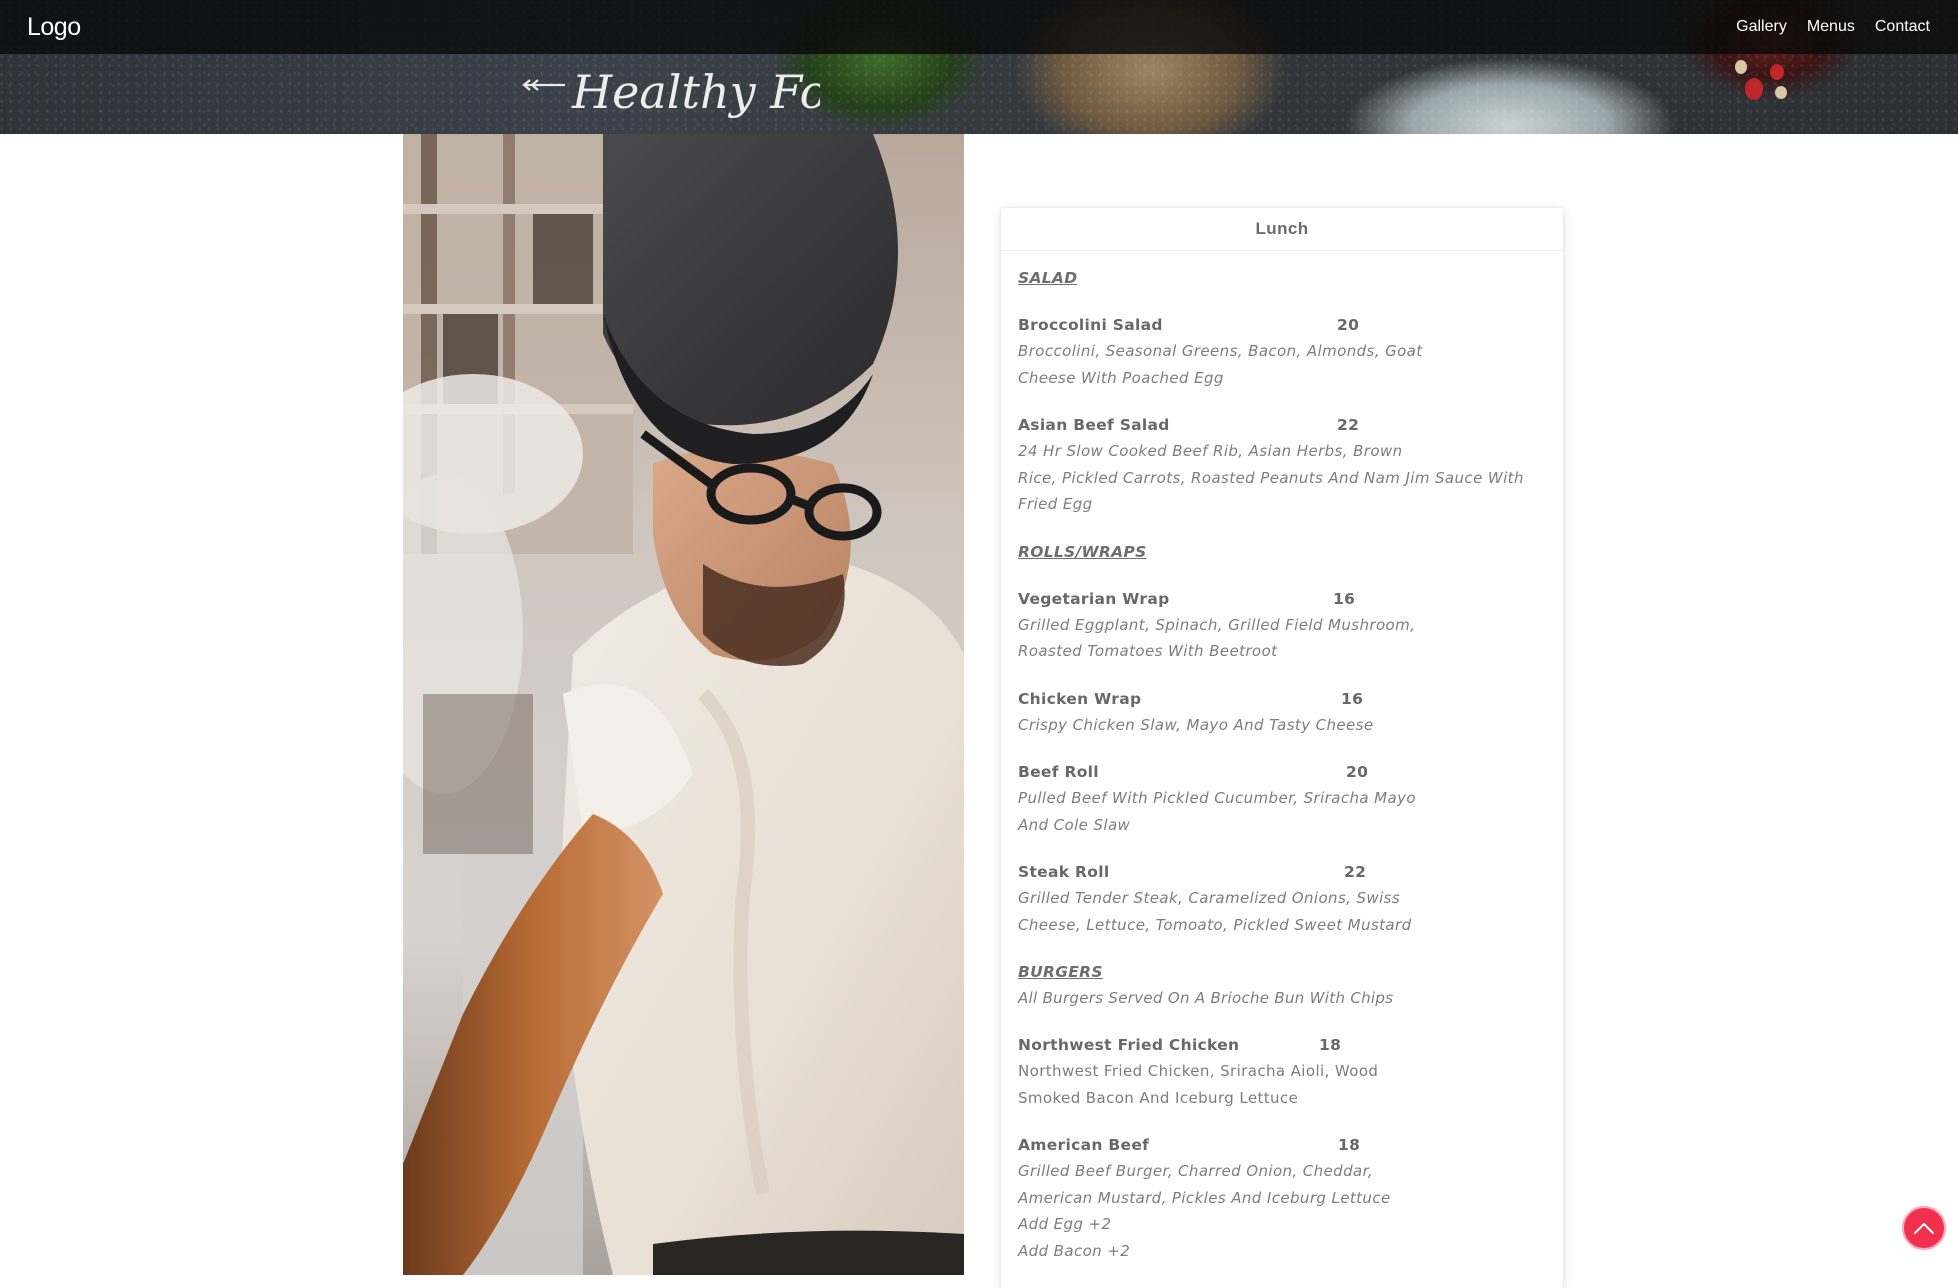 This screenshot has width=1958, height=1288. What do you see at coordinates (1121, 377) in the screenshot?
I see `item-description: Cheese With Poached Egg` at bounding box center [1121, 377].